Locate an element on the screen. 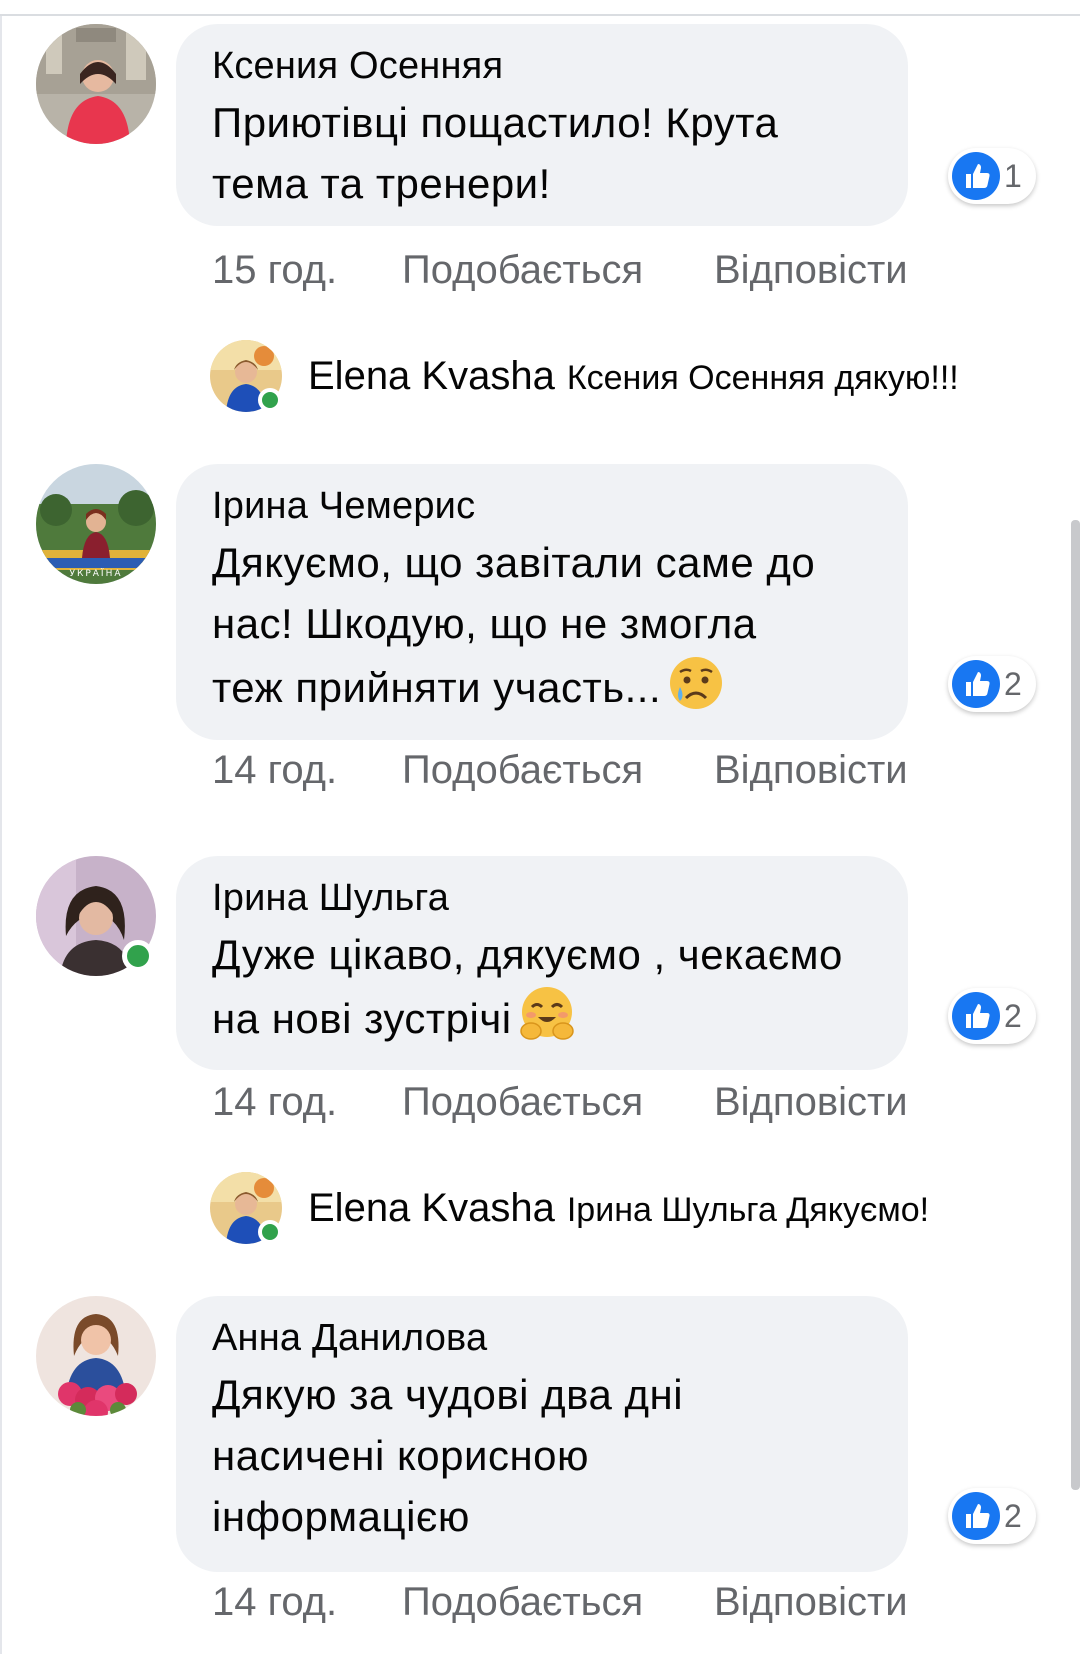 The width and height of the screenshot is (1080, 1654). comment-text-line: Приютівці пощастило! Крута is located at coordinates (495, 122).